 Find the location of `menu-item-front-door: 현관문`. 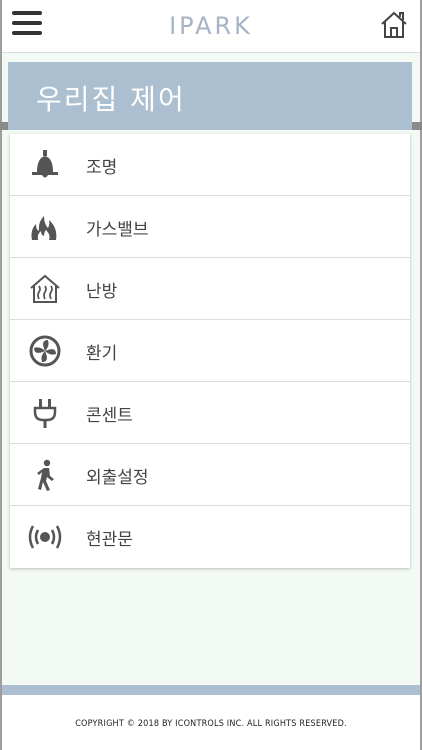

menu-item-front-door: 현관문 is located at coordinates (210, 536).